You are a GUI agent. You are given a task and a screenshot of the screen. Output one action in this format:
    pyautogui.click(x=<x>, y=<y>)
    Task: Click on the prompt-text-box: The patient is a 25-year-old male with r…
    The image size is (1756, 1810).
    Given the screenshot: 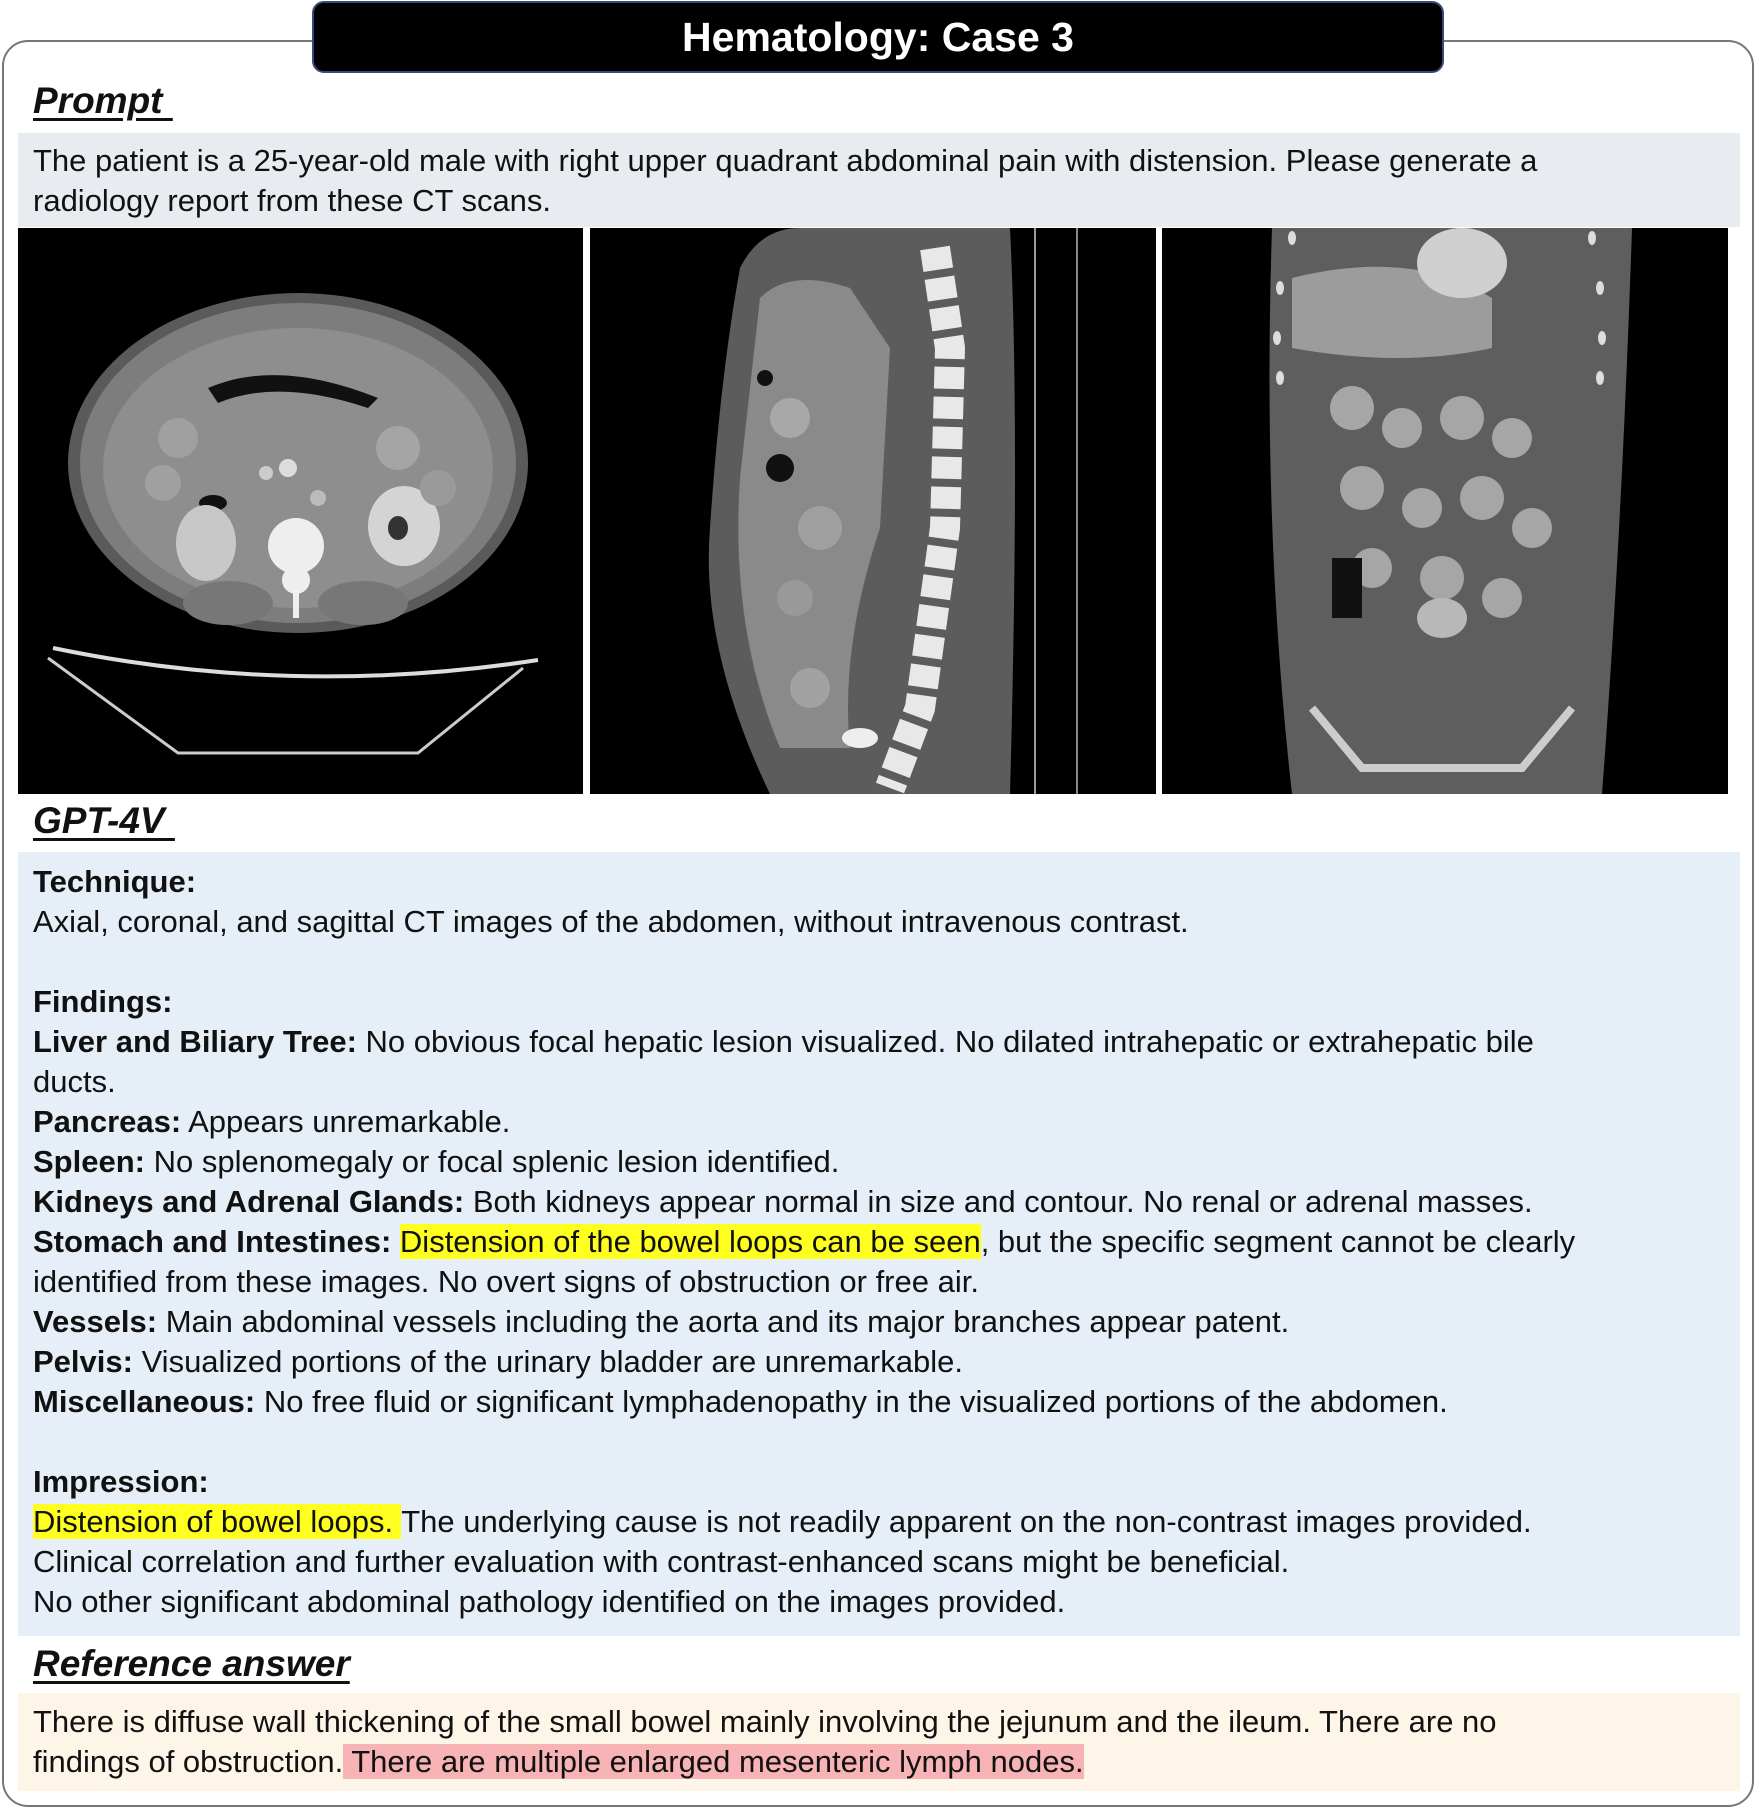 What is the action you would take?
    pyautogui.click(x=879, y=180)
    